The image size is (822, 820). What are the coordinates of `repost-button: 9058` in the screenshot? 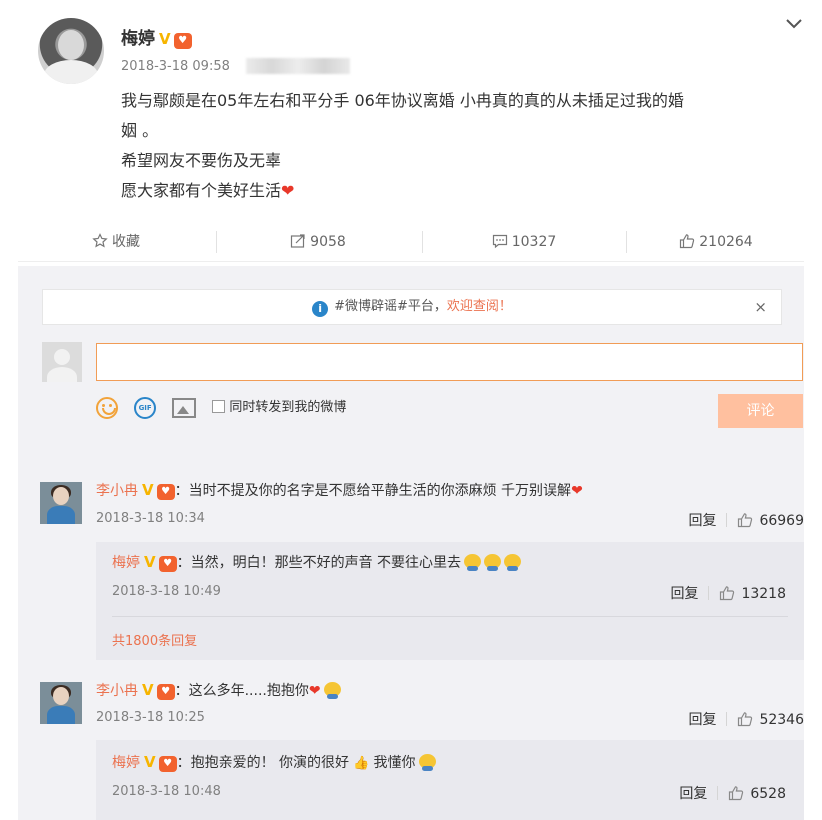 It's located at (318, 242).